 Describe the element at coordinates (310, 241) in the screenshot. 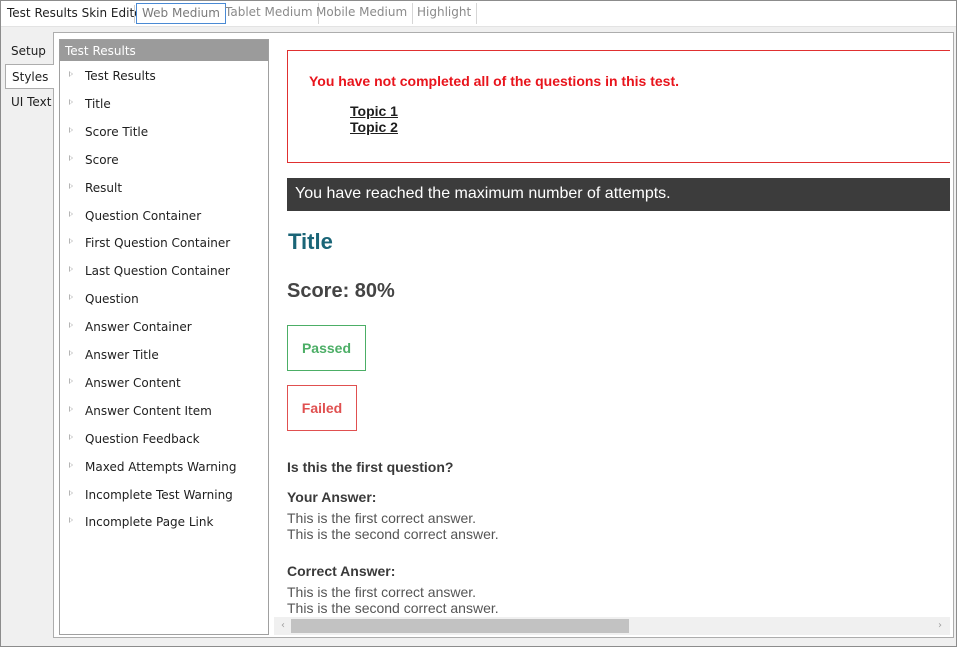

I see `results-title: Title` at that location.